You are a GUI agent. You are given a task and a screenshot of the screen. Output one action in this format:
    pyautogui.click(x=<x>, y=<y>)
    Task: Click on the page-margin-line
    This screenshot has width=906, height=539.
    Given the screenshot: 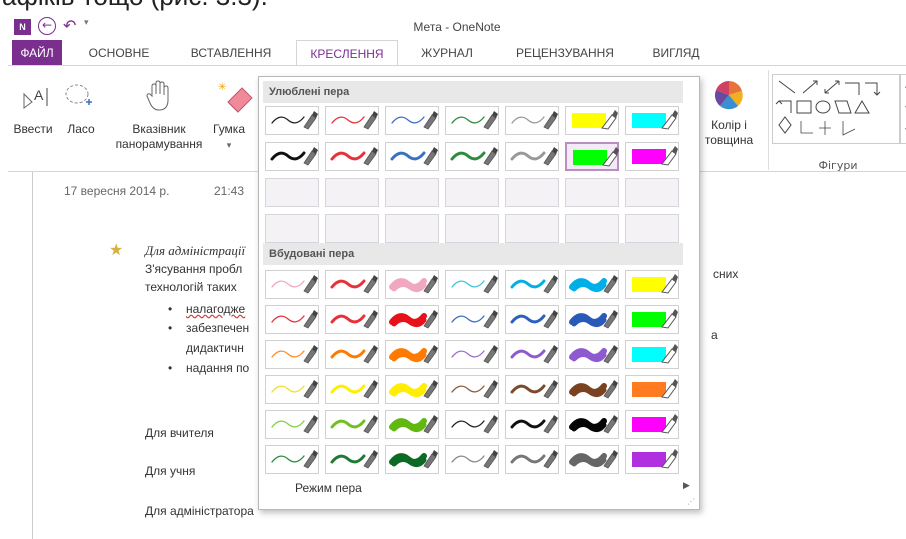 What is the action you would take?
    pyautogui.click(x=32, y=355)
    